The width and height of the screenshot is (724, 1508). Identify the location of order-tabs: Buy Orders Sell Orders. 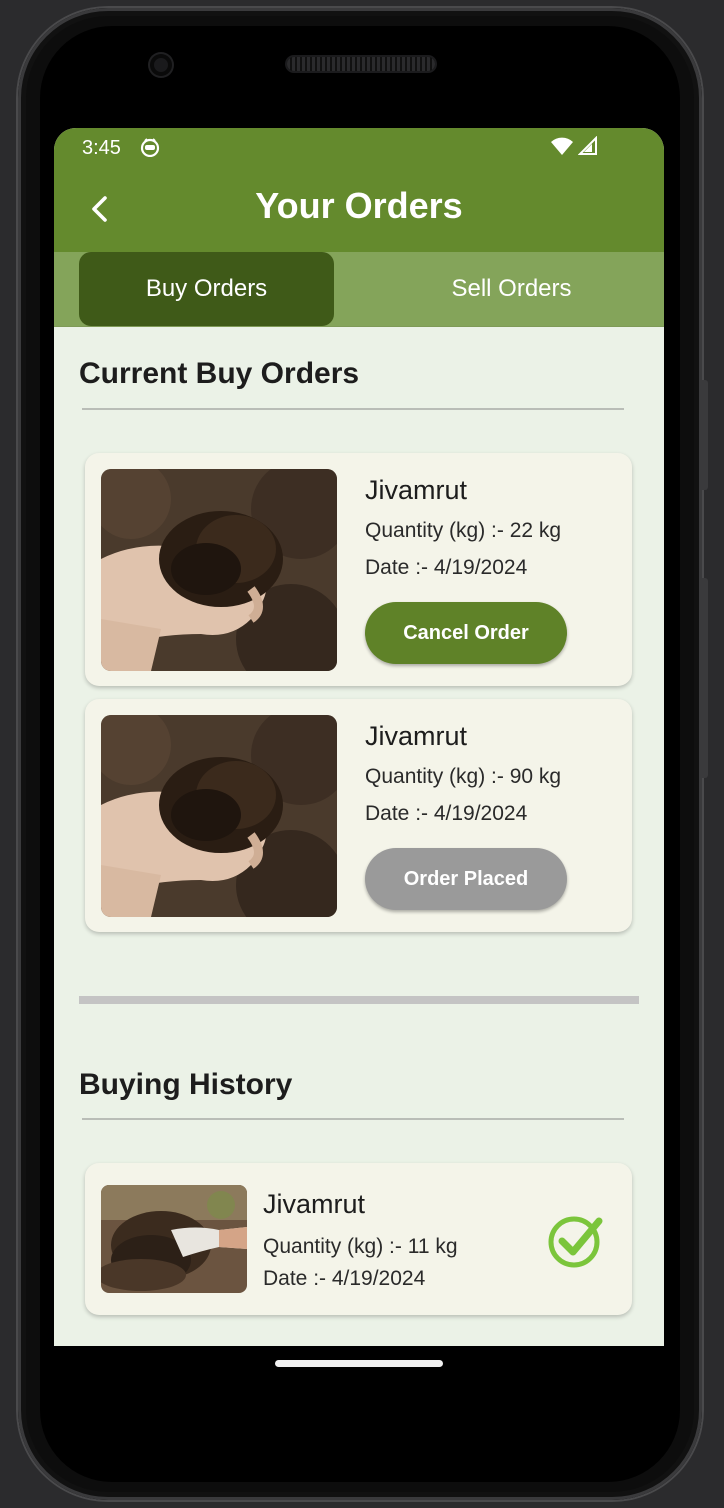
(359, 289).